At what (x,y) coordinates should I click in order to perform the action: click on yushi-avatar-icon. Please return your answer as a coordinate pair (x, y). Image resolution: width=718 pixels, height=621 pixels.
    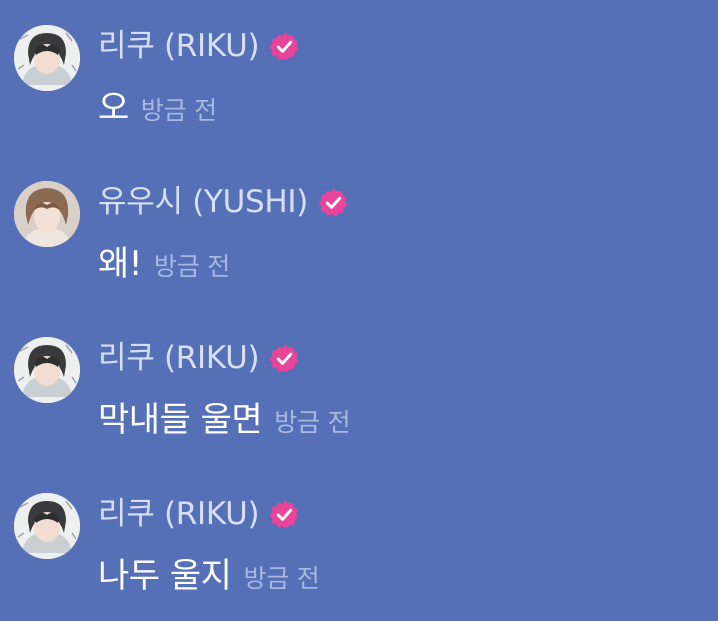
    Looking at the image, I should click on (47, 214).